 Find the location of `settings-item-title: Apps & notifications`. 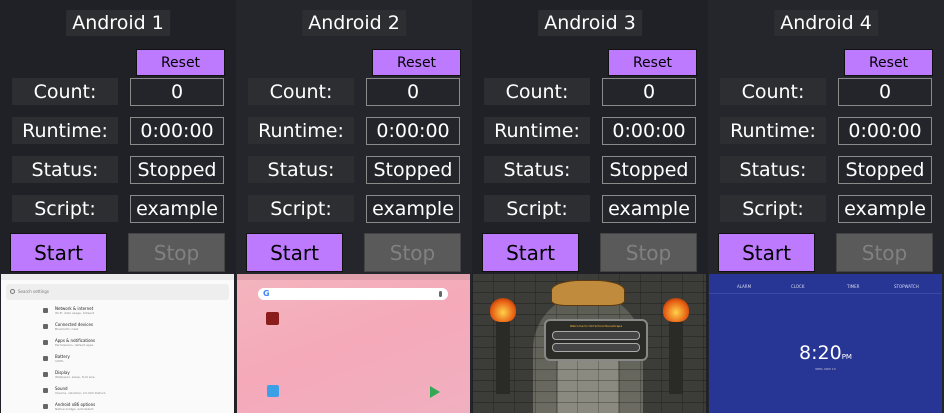

settings-item-title: Apps & notifications is located at coordinates (75, 340).